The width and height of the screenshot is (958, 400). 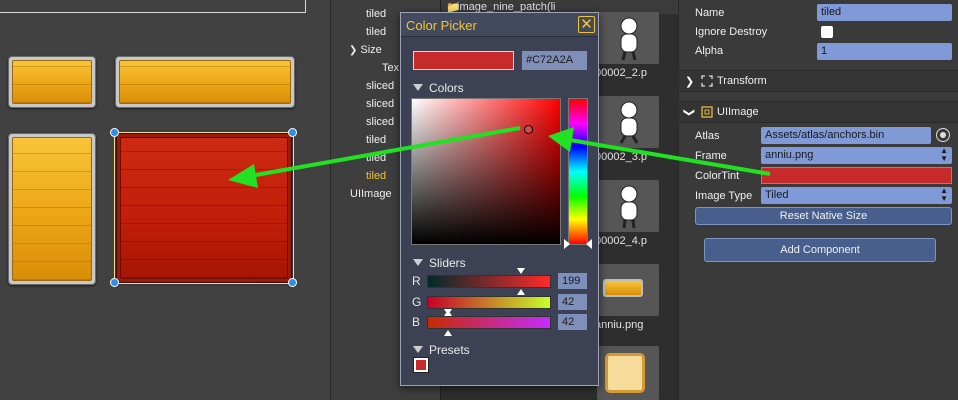 What do you see at coordinates (818, 112) in the screenshot?
I see `uiimage-section-header: ❯ UIImage` at bounding box center [818, 112].